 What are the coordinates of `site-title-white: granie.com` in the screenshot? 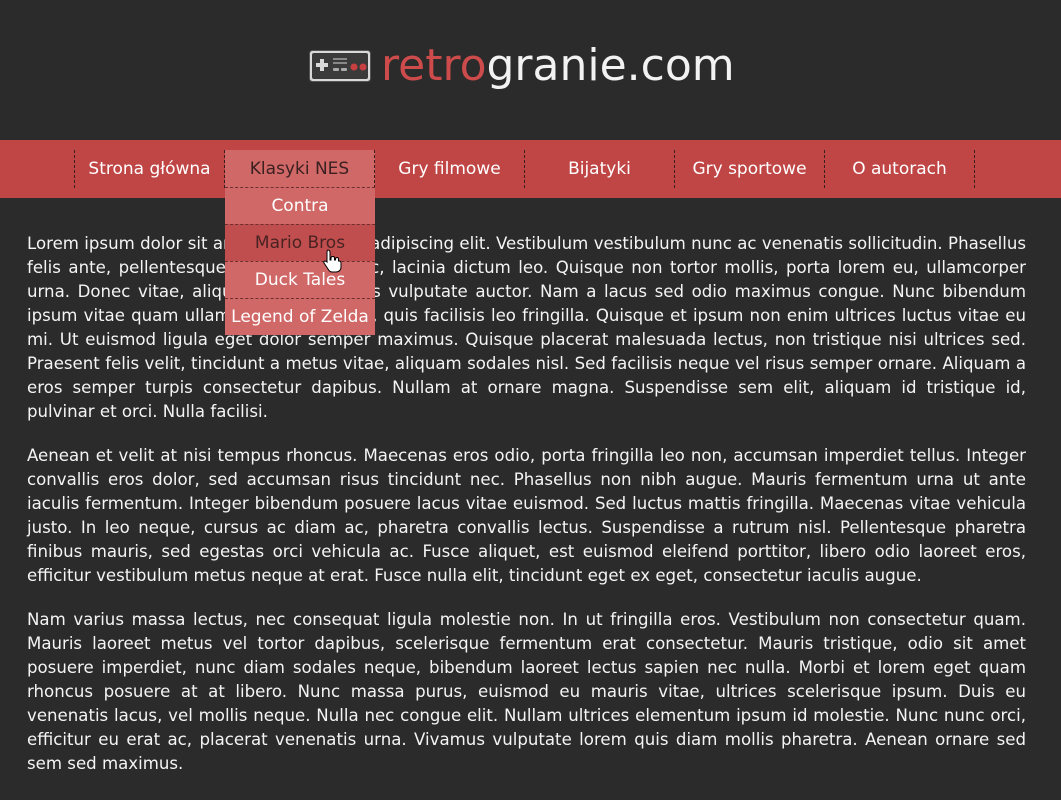 It's located at (610, 65).